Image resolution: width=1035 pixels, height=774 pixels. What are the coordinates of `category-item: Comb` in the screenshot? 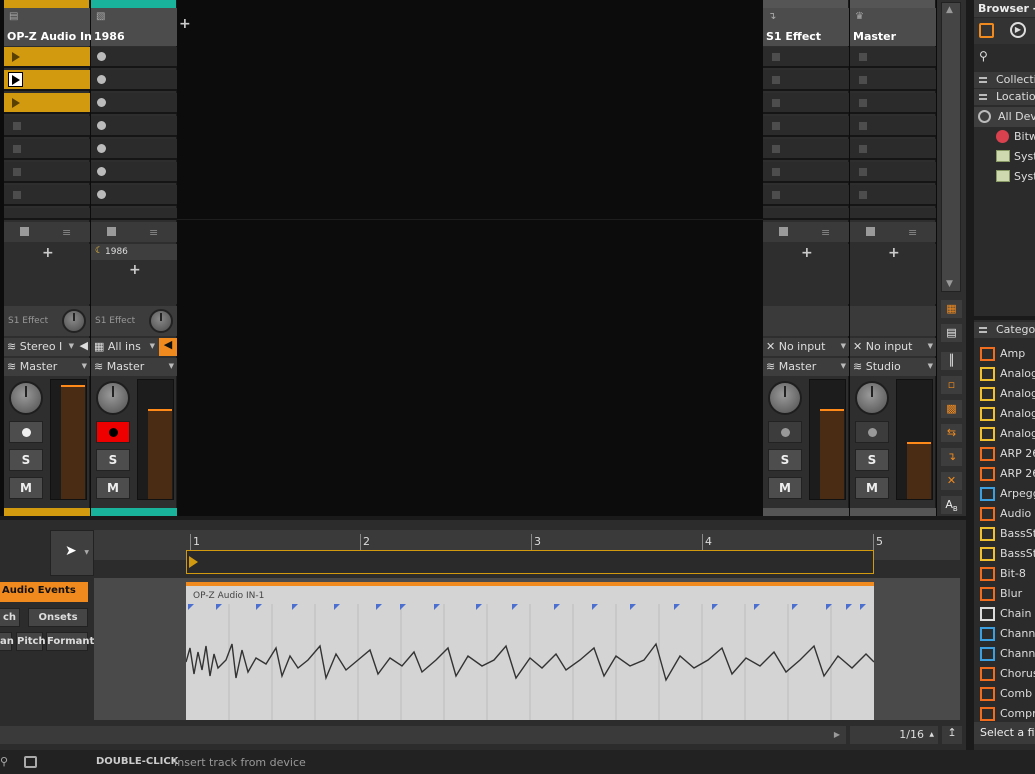 It's located at (1004, 694).